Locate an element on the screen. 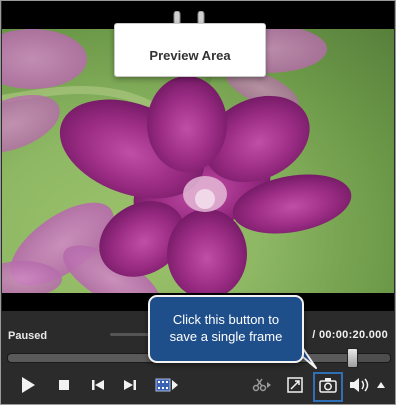 The image size is (396, 405). speaker-icon is located at coordinates (359, 385).